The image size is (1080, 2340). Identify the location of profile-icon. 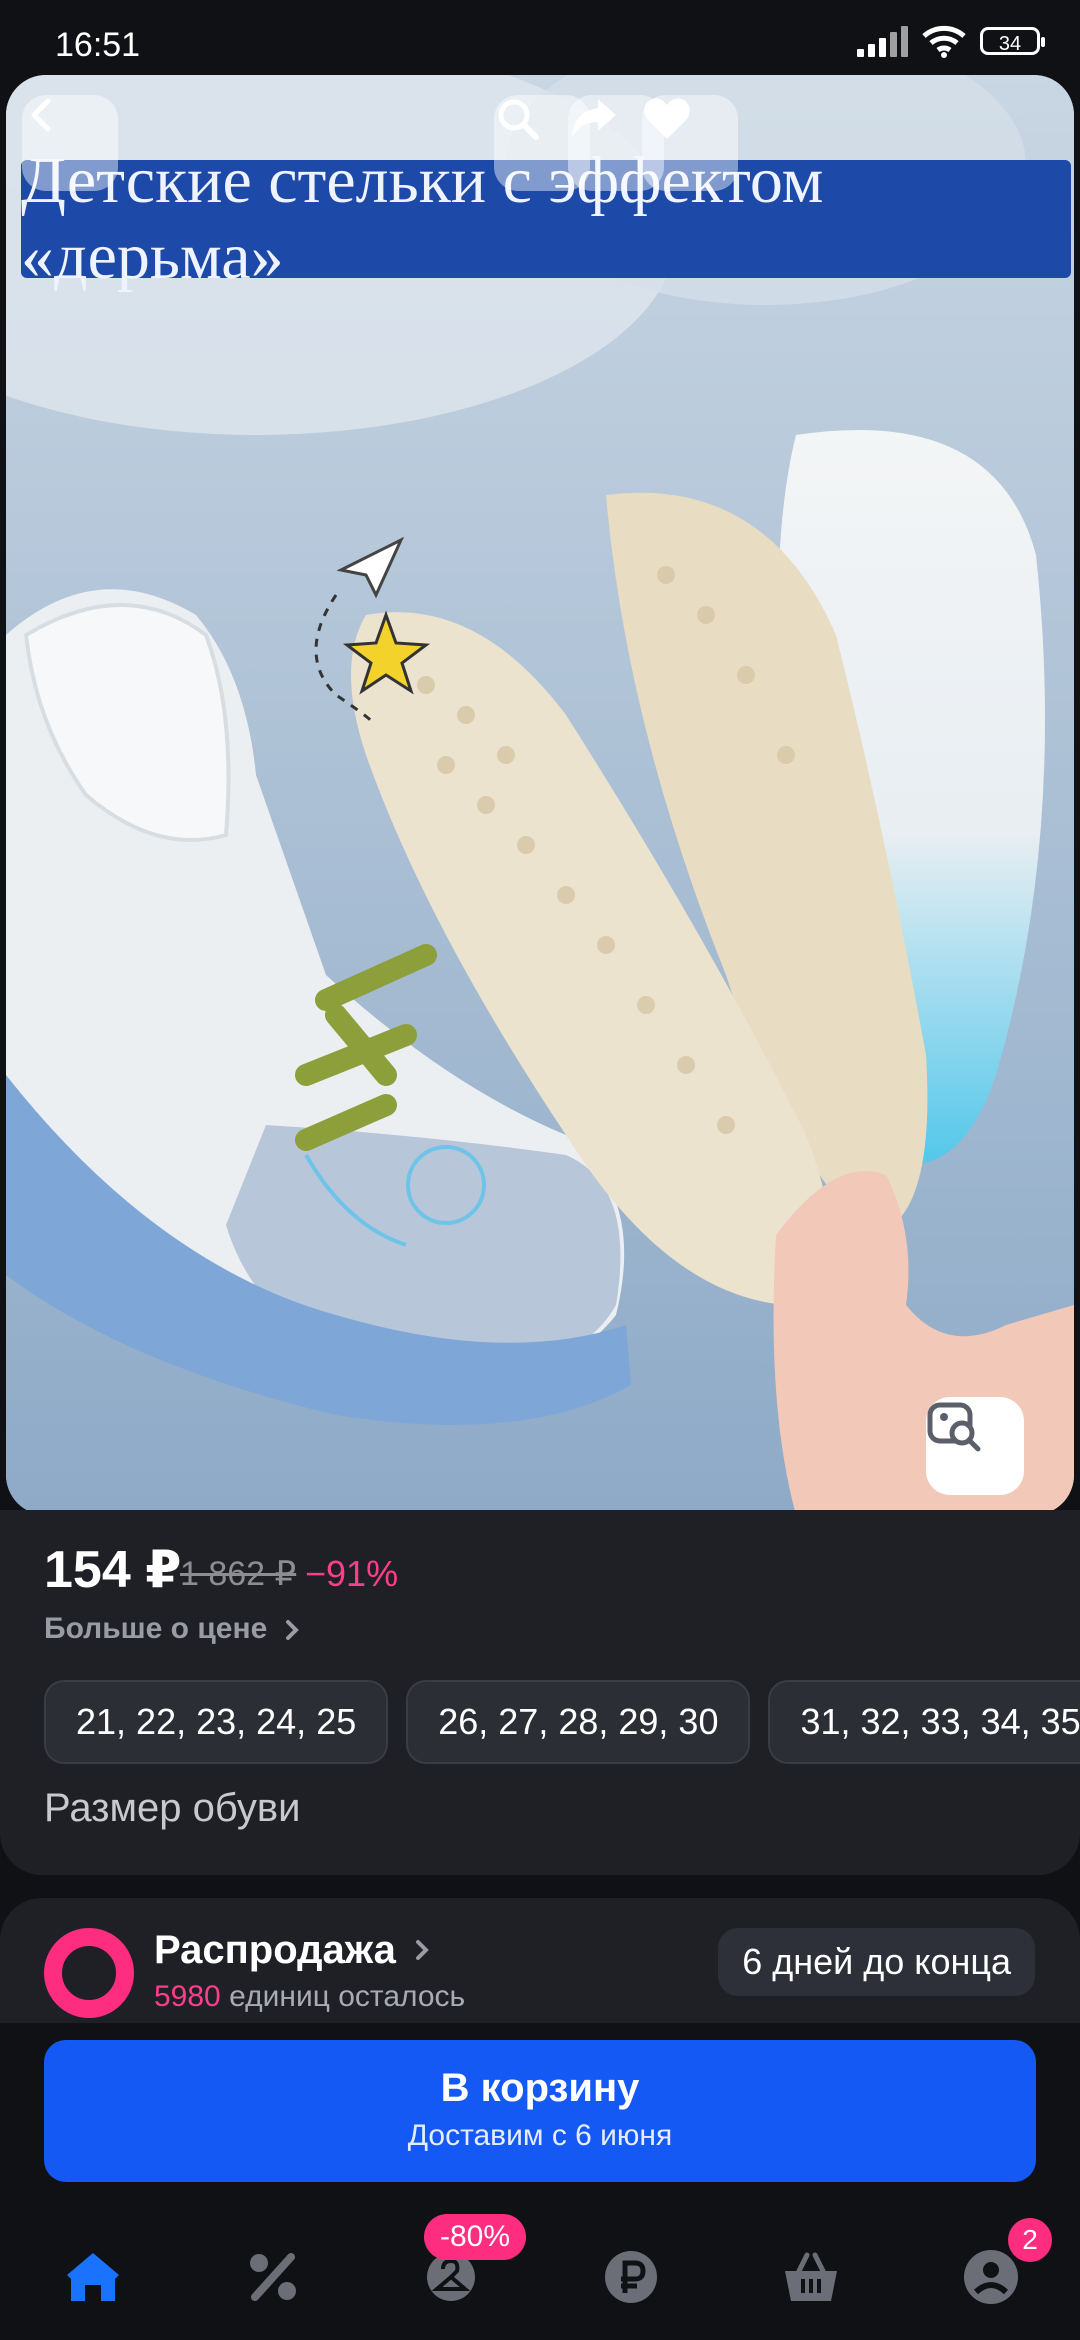
(991, 2277).